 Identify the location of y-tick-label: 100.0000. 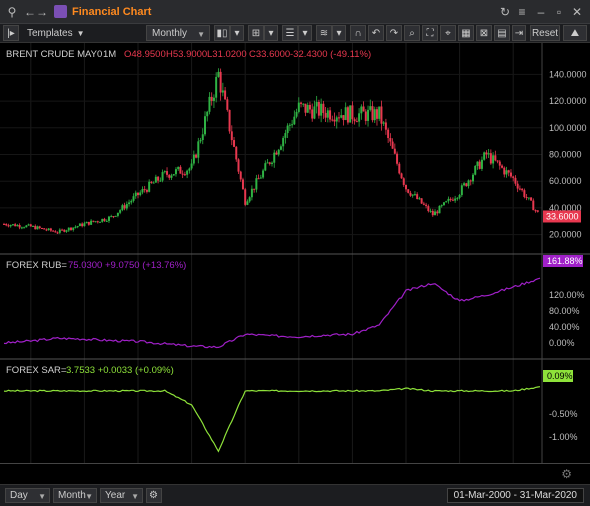
(568, 128).